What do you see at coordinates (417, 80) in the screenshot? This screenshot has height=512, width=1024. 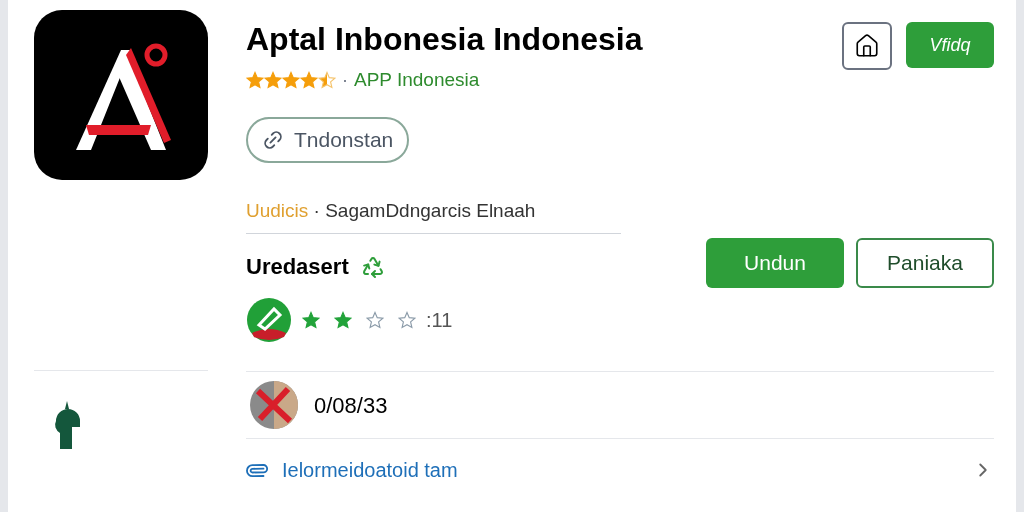 I see `publisher-name: APP Indonesia` at bounding box center [417, 80].